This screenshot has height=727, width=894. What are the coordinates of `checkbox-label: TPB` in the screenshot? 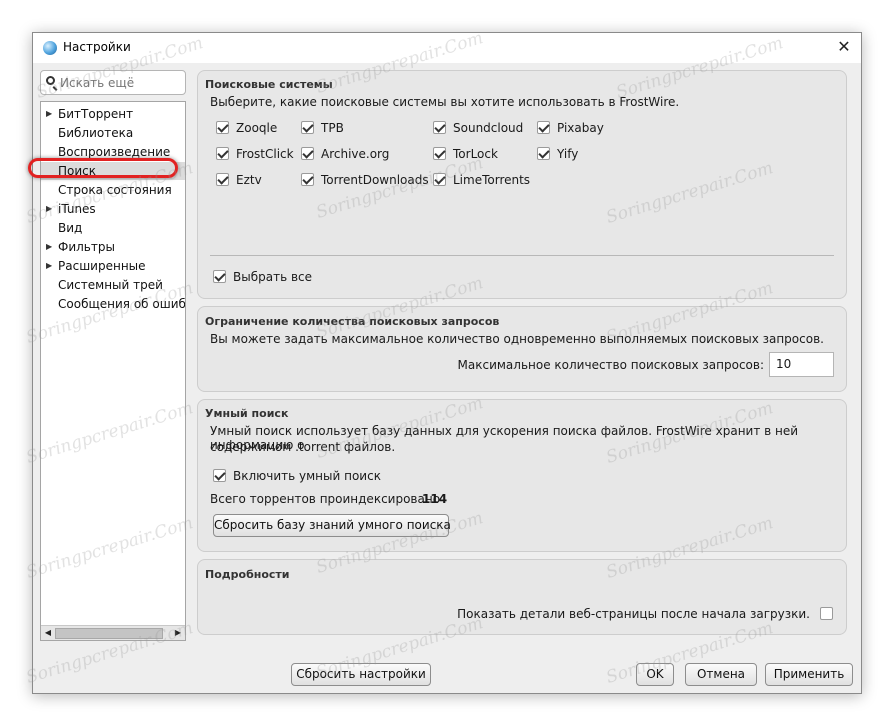 It's located at (332, 128).